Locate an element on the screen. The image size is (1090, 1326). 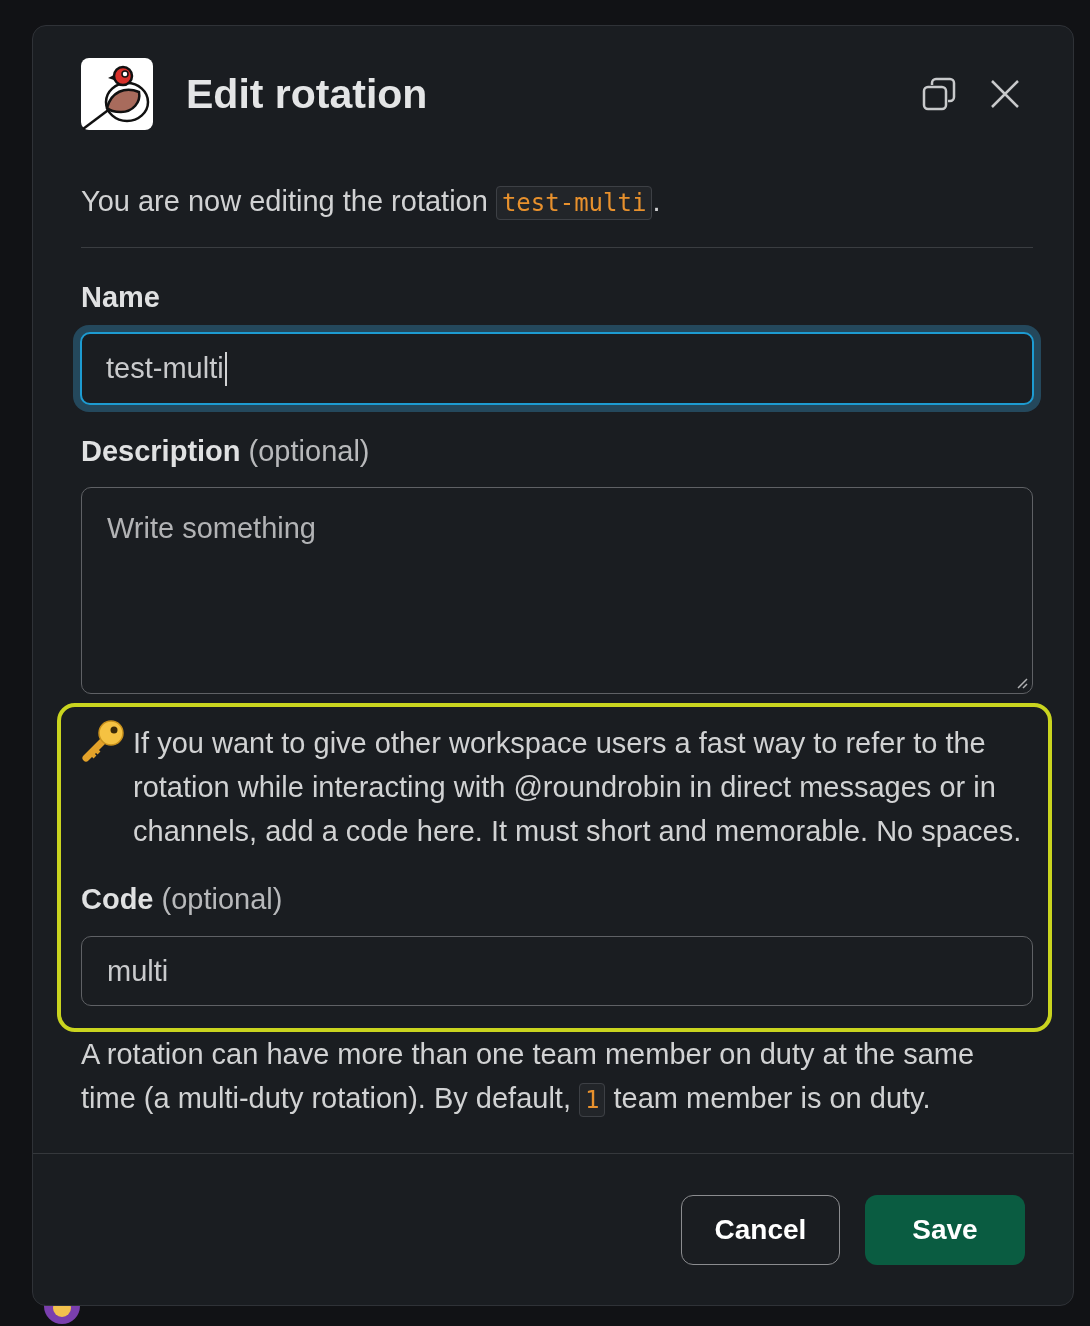
code-hint-text: If you want to give other workspace users a fast way to refer to the rotation while interacting with @roundrobin in direct messages or in channels, add a code here. It must short and memorable. No spaces. is located at coordinates (578, 787).